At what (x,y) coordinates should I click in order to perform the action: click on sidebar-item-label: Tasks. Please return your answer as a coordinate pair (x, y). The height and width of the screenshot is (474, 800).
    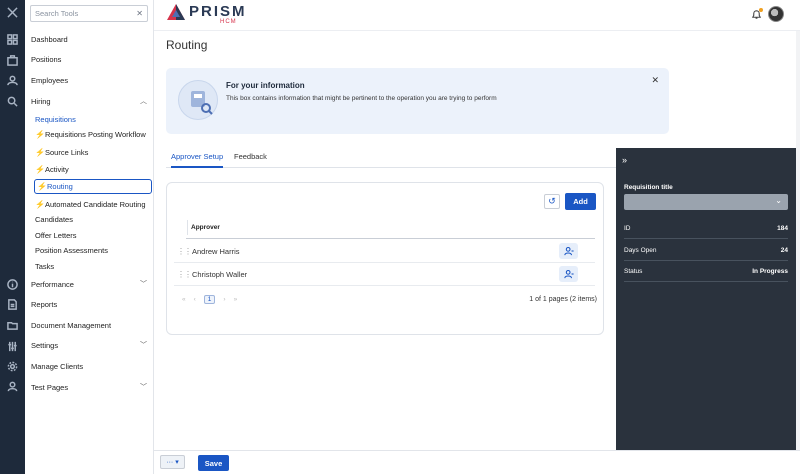
    Looking at the image, I should click on (45, 266).